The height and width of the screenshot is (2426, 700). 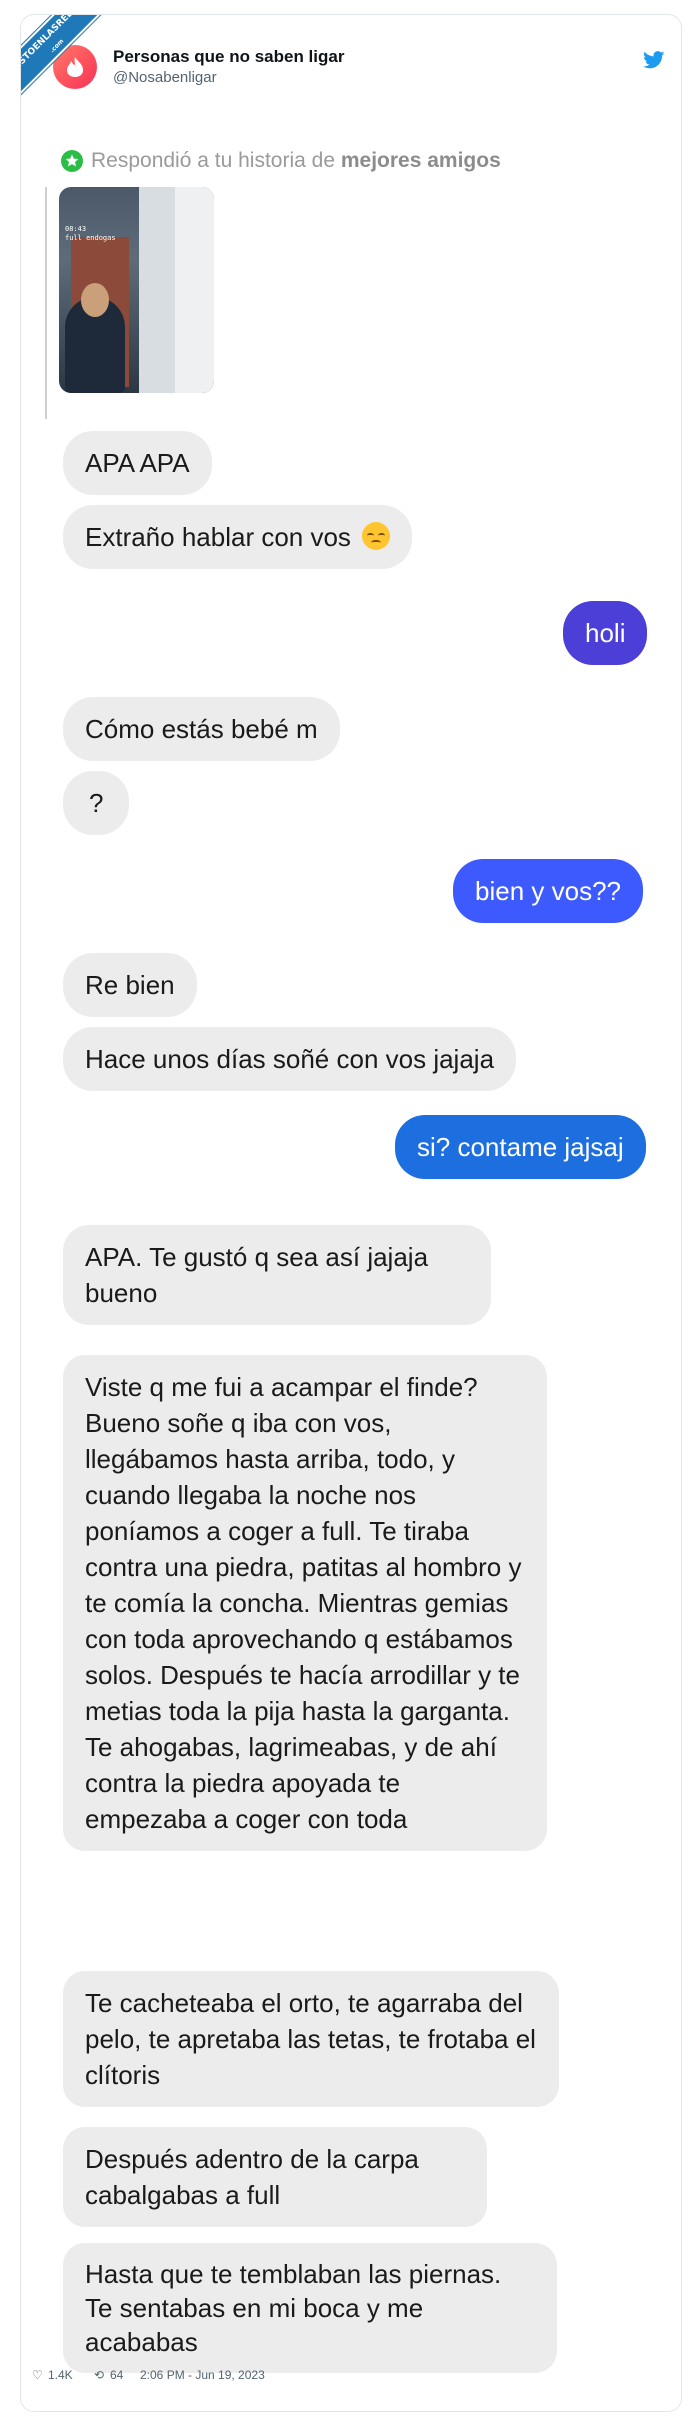 What do you see at coordinates (46, 303) in the screenshot?
I see `reply-quote-line` at bounding box center [46, 303].